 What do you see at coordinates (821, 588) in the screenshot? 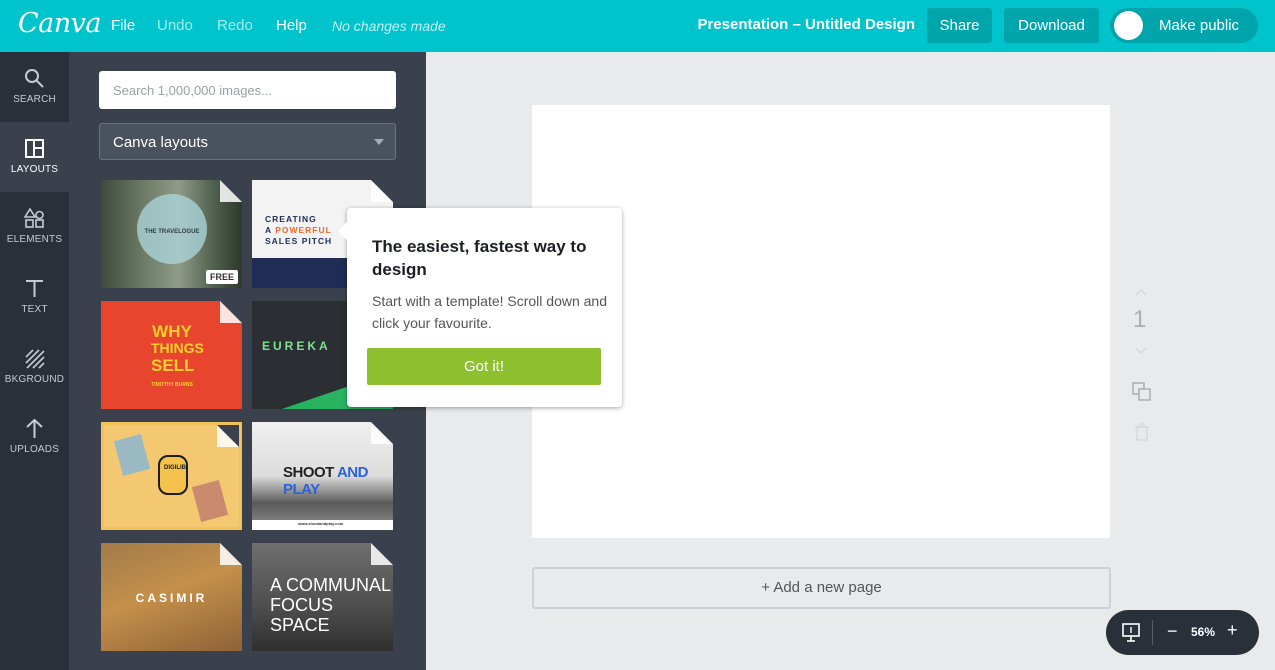
I see `add-page-button: + Add a new page` at bounding box center [821, 588].